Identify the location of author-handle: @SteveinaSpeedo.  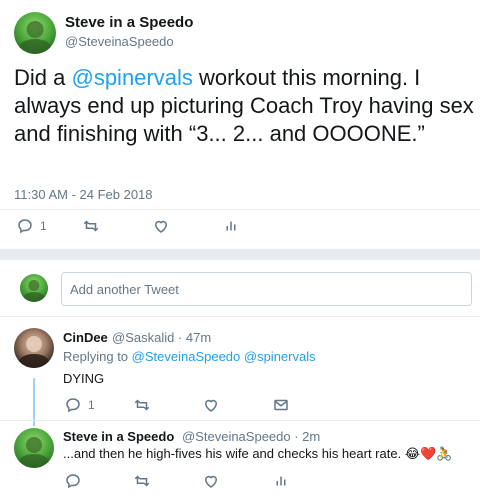
(119, 41).